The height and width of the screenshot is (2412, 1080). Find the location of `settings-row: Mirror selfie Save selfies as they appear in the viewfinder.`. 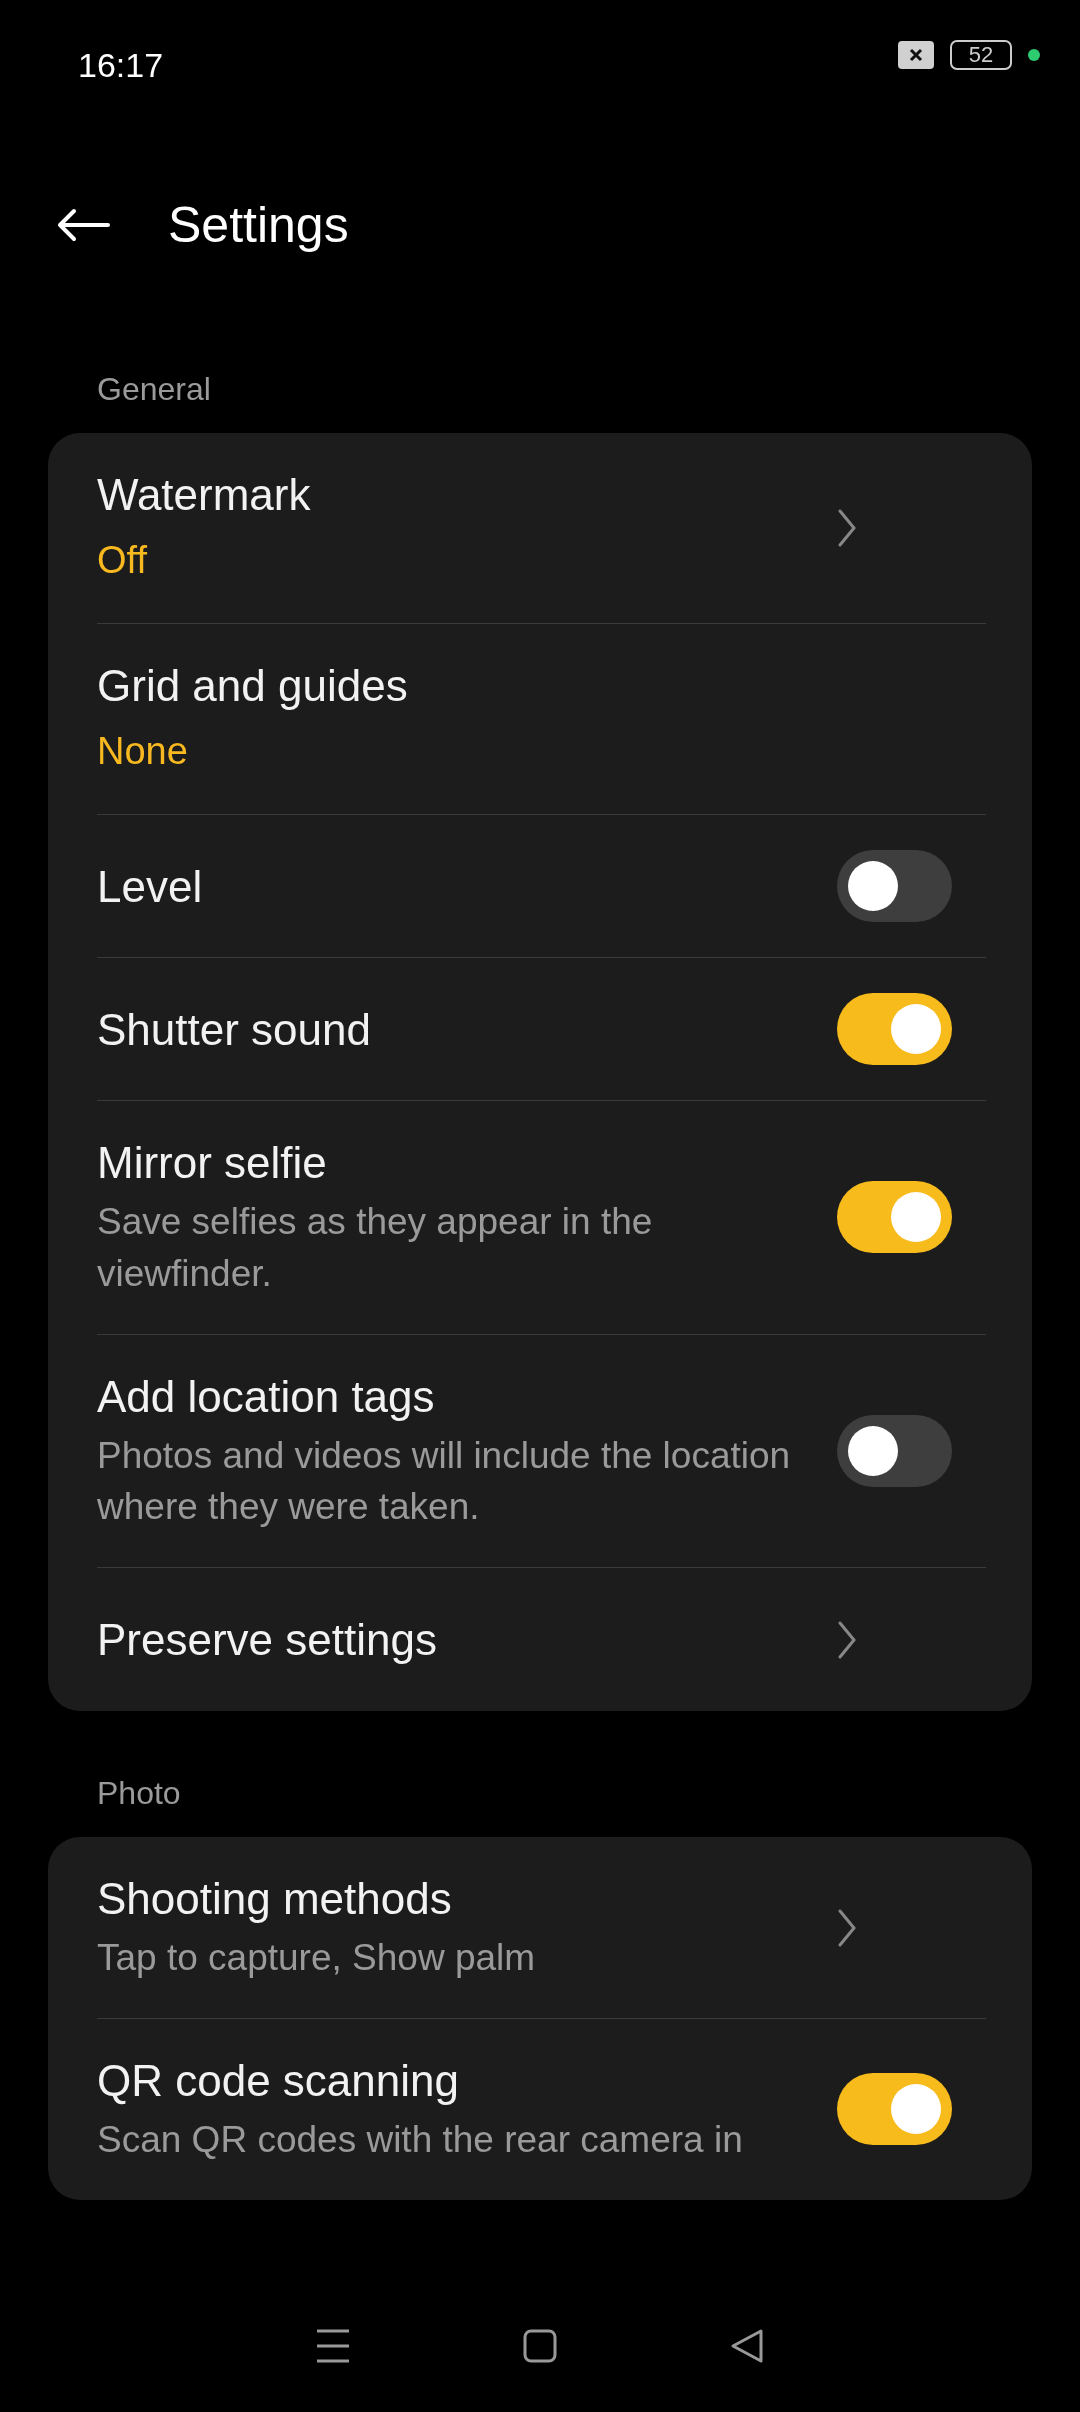

settings-row: Mirror selfie Save selfies as they appear in the viewfinder. is located at coordinates (541, 1218).